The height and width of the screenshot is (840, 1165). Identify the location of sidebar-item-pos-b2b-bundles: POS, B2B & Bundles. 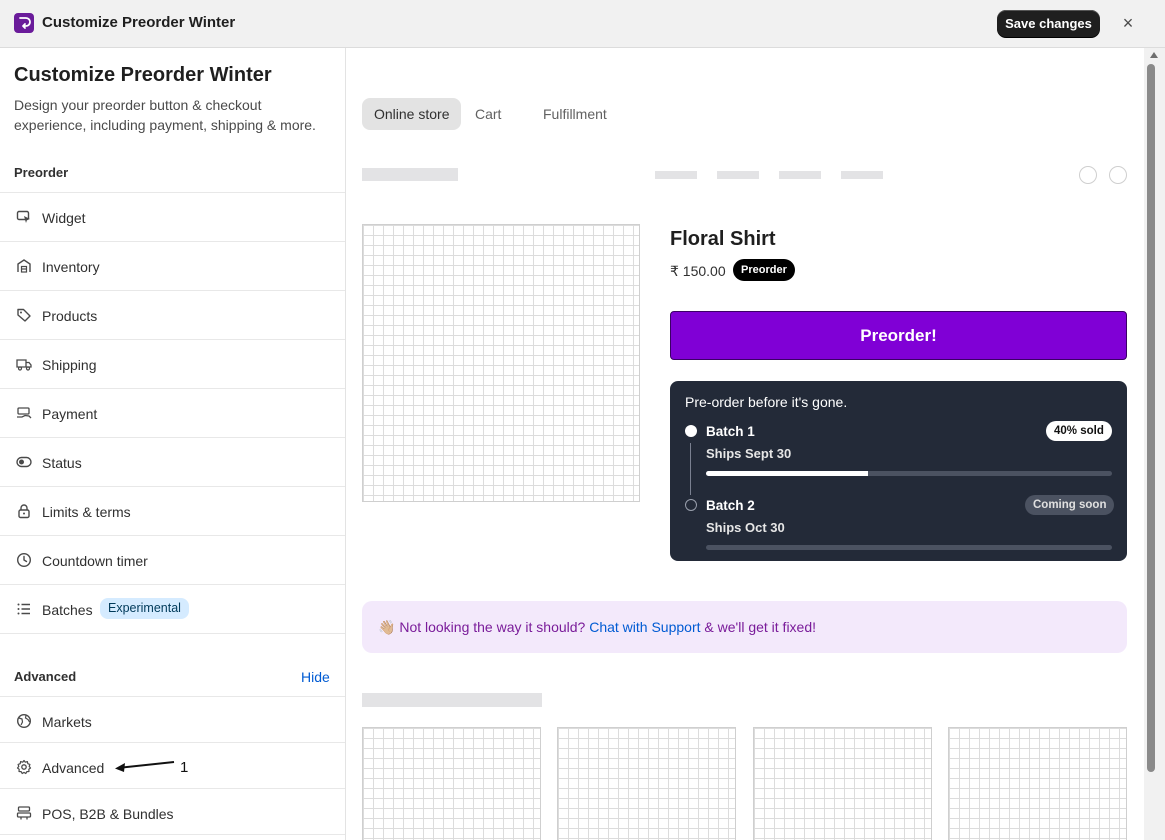
(172, 811).